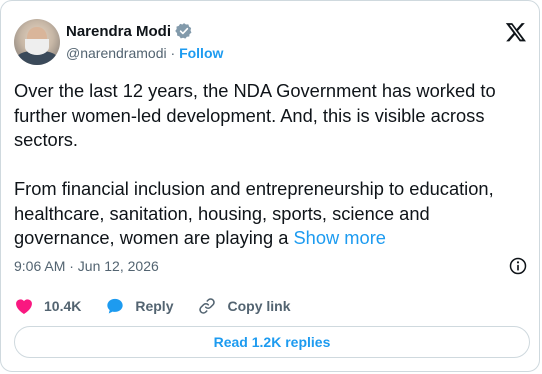 The width and height of the screenshot is (542, 374). I want to click on handle-row: @narendramodi · Follow, so click(144, 53).